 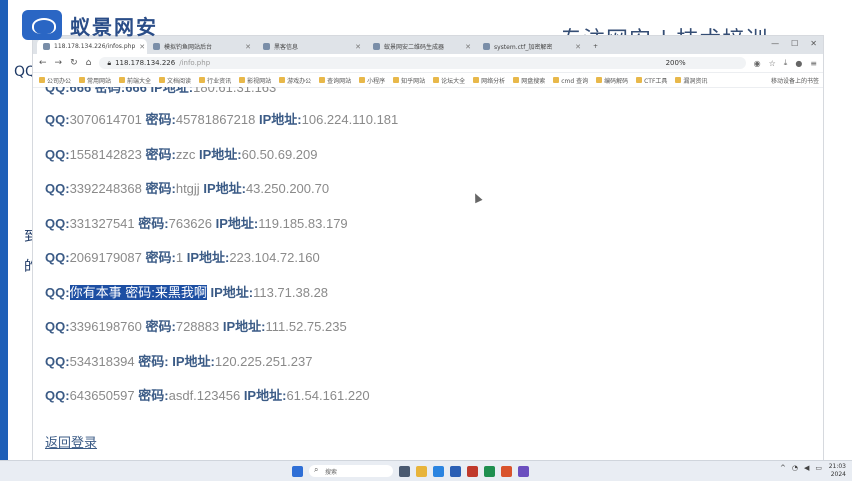 What do you see at coordinates (114, 26) in the screenshot?
I see `logo-text: 蚁景网安` at bounding box center [114, 26].